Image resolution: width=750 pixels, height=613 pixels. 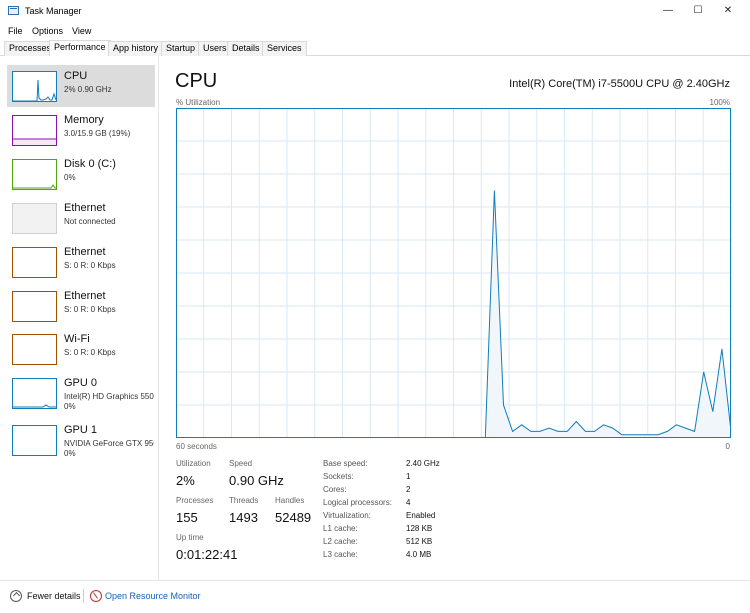 What do you see at coordinates (338, 476) in the screenshot?
I see `sockets-label: Sockets:` at bounding box center [338, 476].